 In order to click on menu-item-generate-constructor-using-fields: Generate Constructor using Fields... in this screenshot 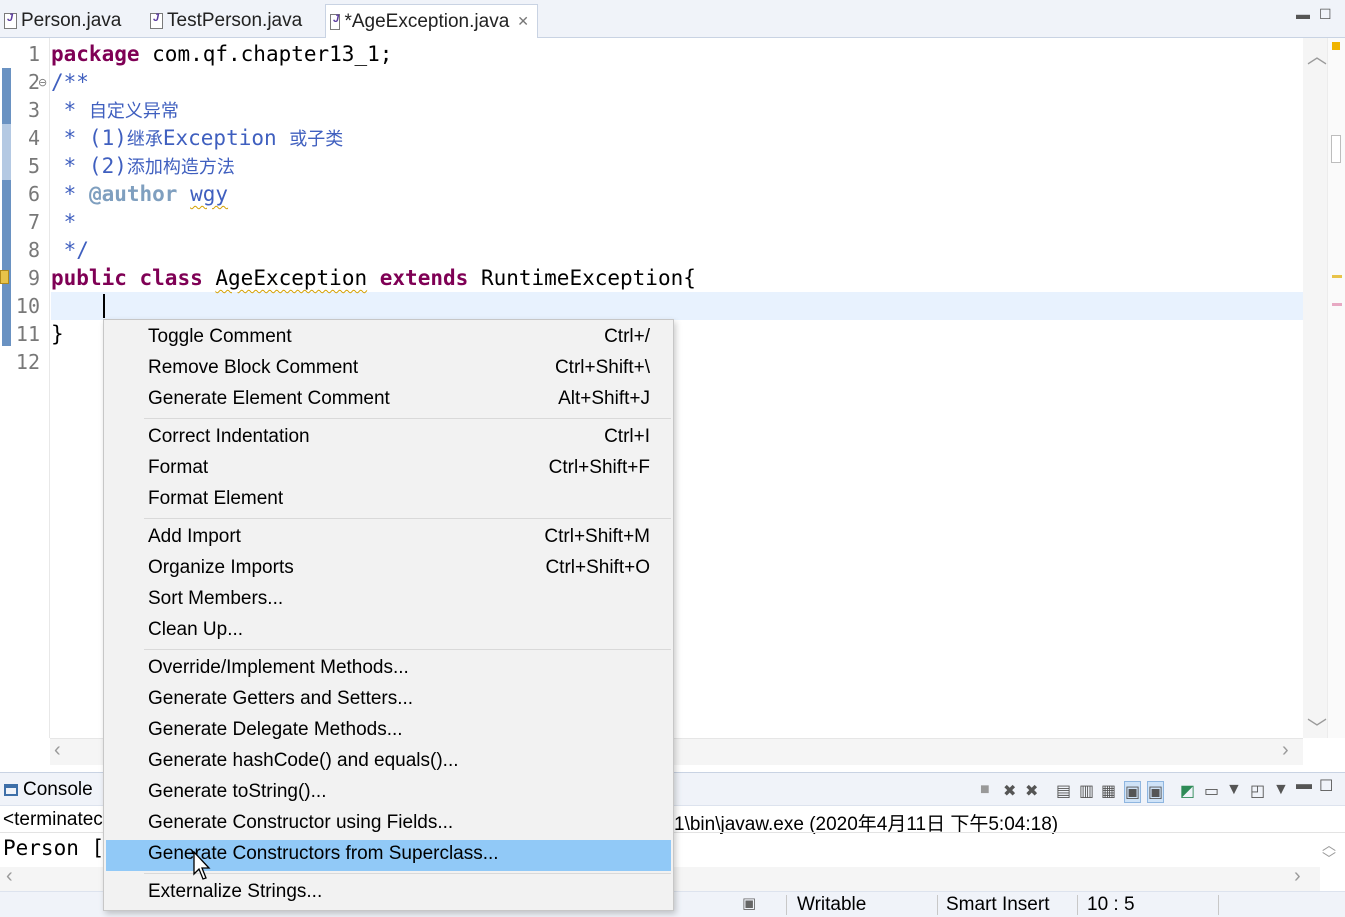, I will do `click(388, 824)`.